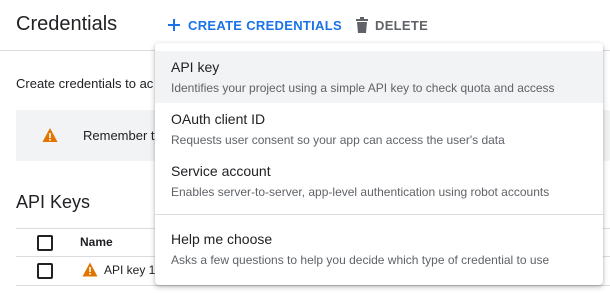 Image resolution: width=610 pixels, height=293 pixels. Describe the element at coordinates (45, 271) in the screenshot. I see `row-checkbox` at that location.